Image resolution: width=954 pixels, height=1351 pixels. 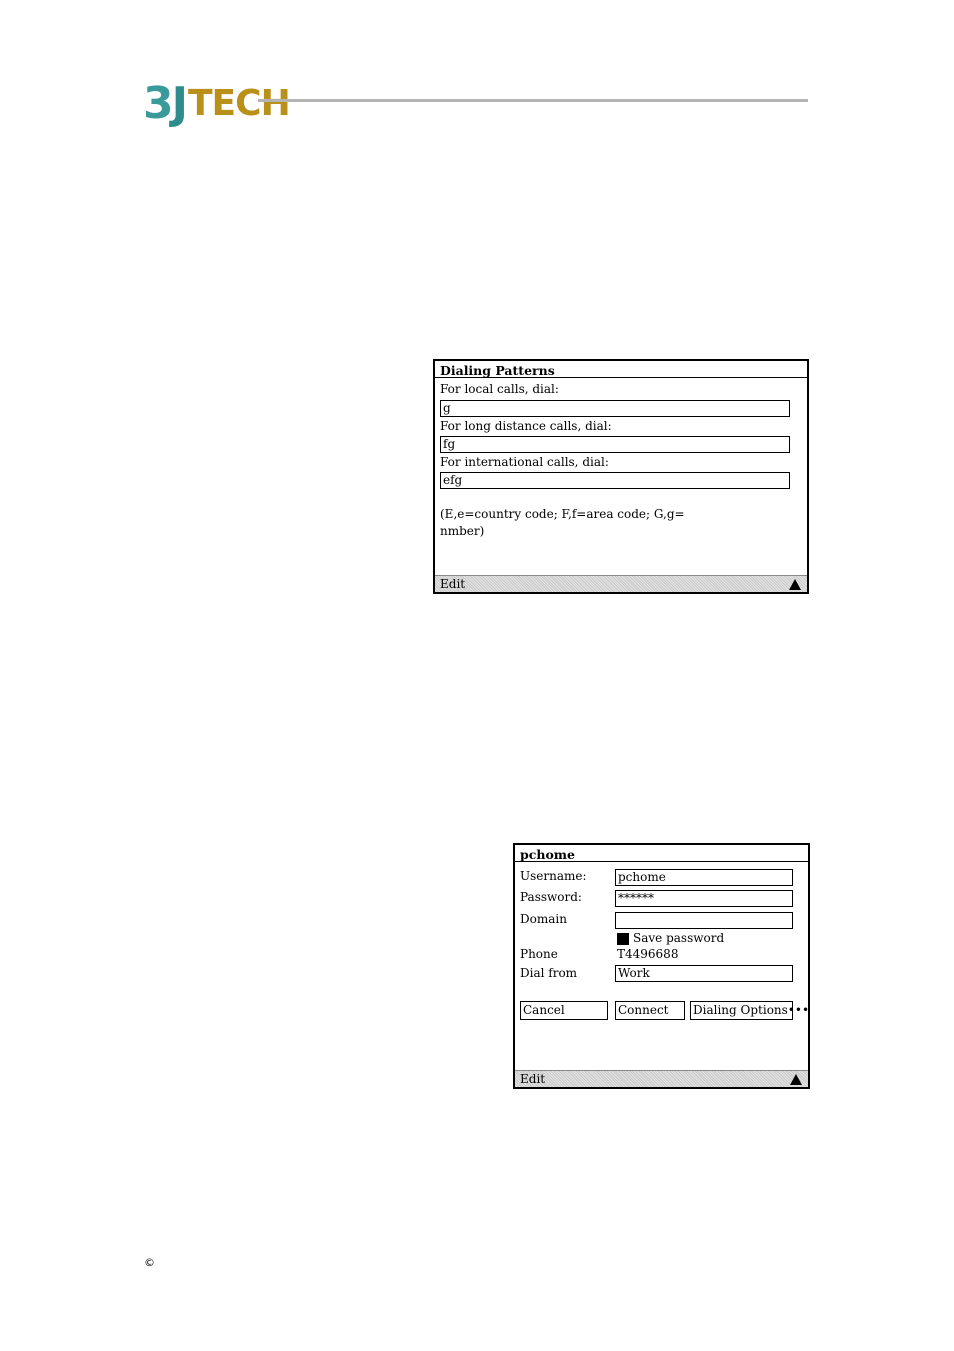 I want to click on phone-label: Phone, so click(x=539, y=954).